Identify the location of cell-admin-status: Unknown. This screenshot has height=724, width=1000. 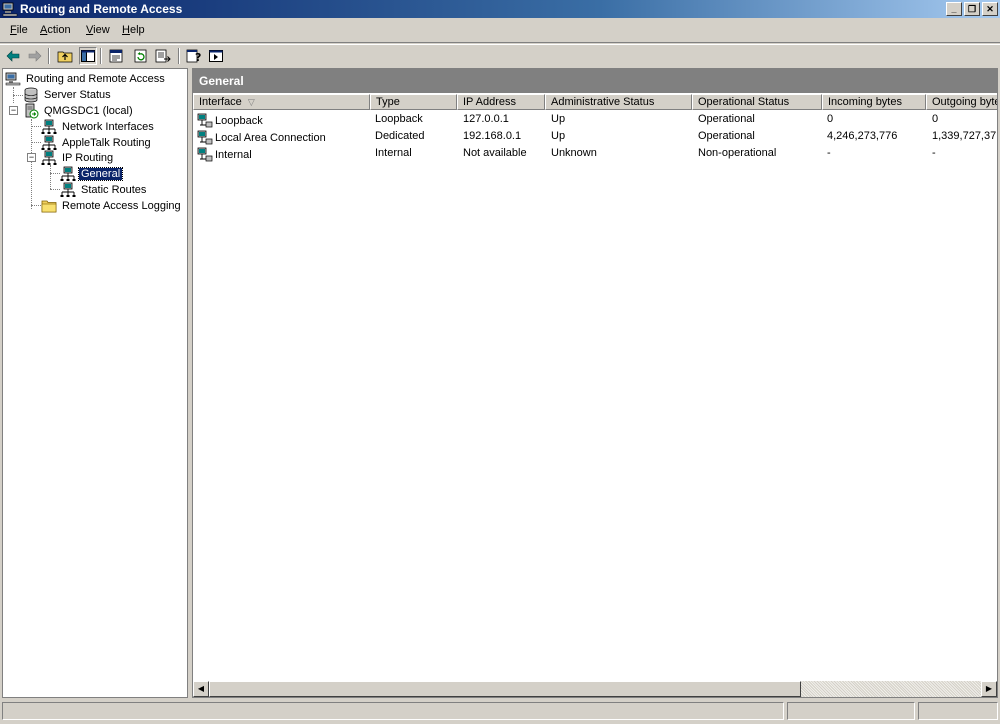
(574, 153).